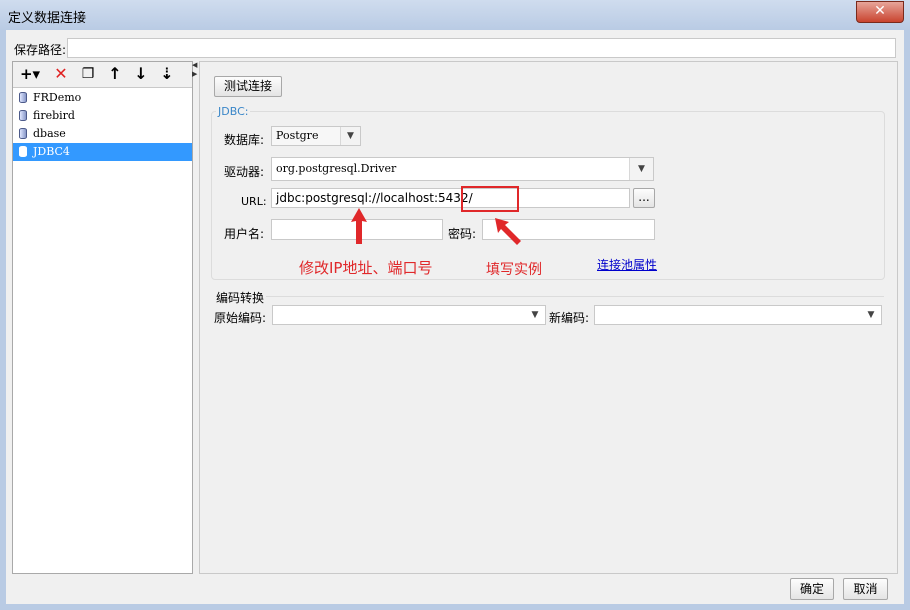 Image resolution: width=910 pixels, height=610 pixels. Describe the element at coordinates (88, 74) in the screenshot. I see `copy-icon: ❐` at that location.